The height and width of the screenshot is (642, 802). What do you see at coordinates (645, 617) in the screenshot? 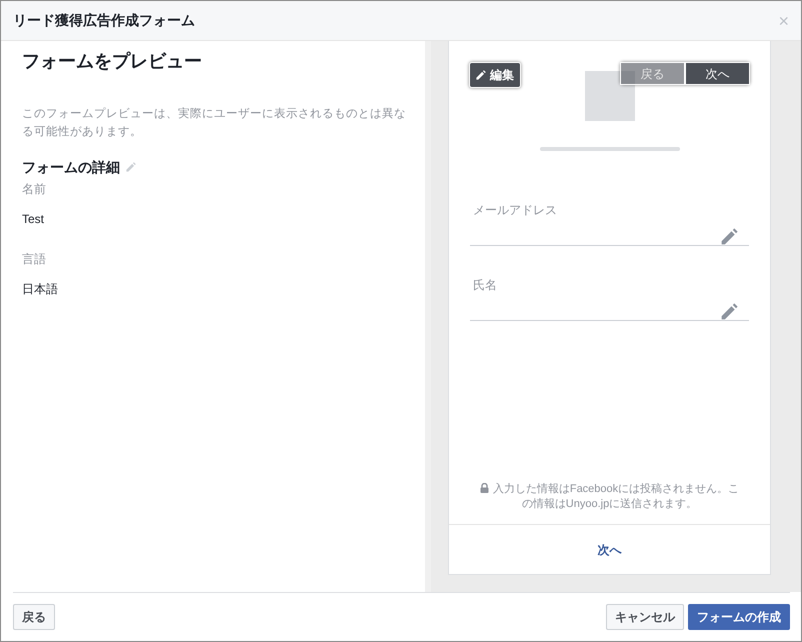
I see `cancel-button: キャンセル` at bounding box center [645, 617].